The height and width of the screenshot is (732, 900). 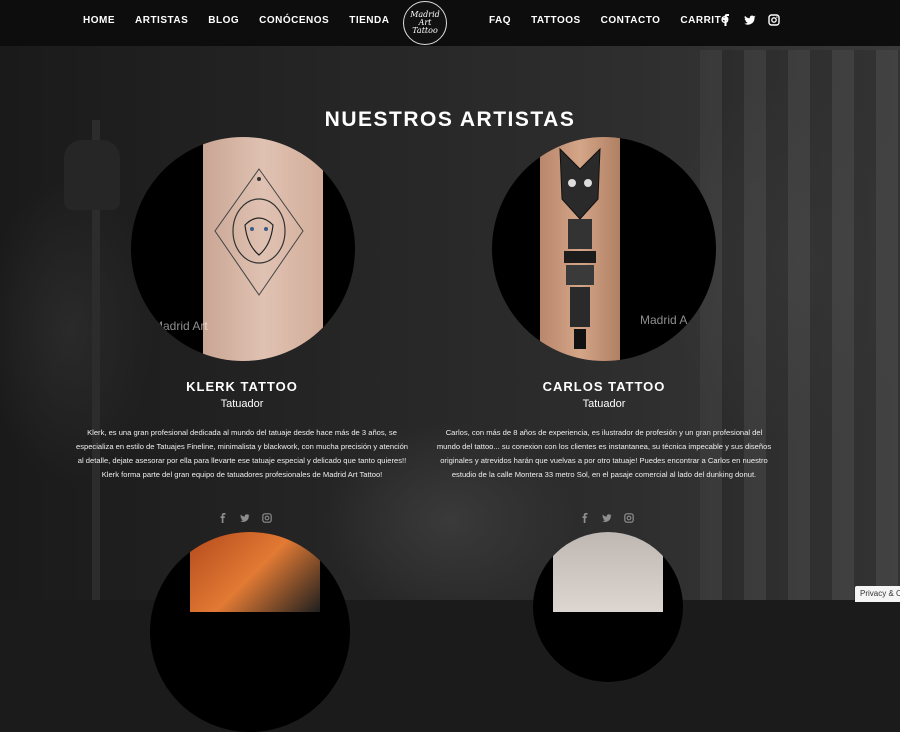 What do you see at coordinates (242, 386) in the screenshot?
I see `artist-name: KLERK TATTOO` at bounding box center [242, 386].